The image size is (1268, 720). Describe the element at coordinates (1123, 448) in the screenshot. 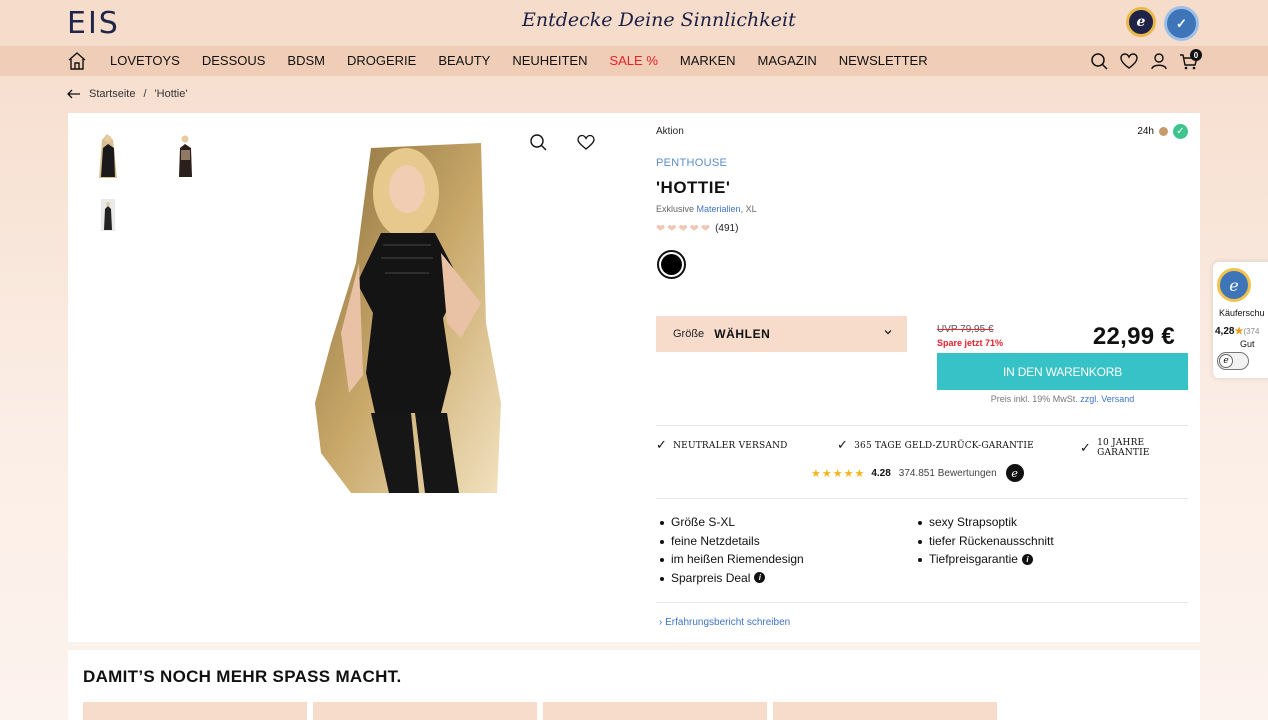

I see `usp-label: 10 JAHRE GARANTIE` at that location.